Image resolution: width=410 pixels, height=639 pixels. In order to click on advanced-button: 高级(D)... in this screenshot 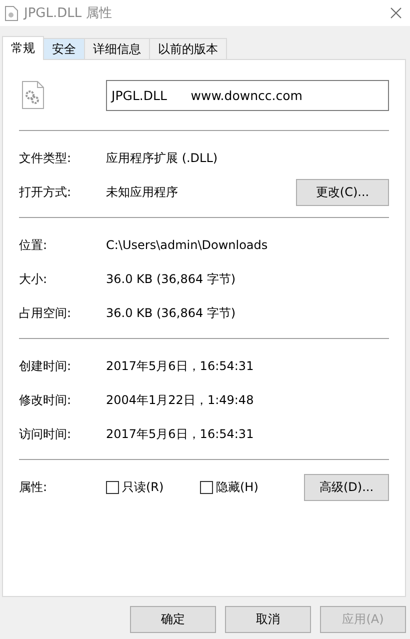, I will do `click(346, 487)`.